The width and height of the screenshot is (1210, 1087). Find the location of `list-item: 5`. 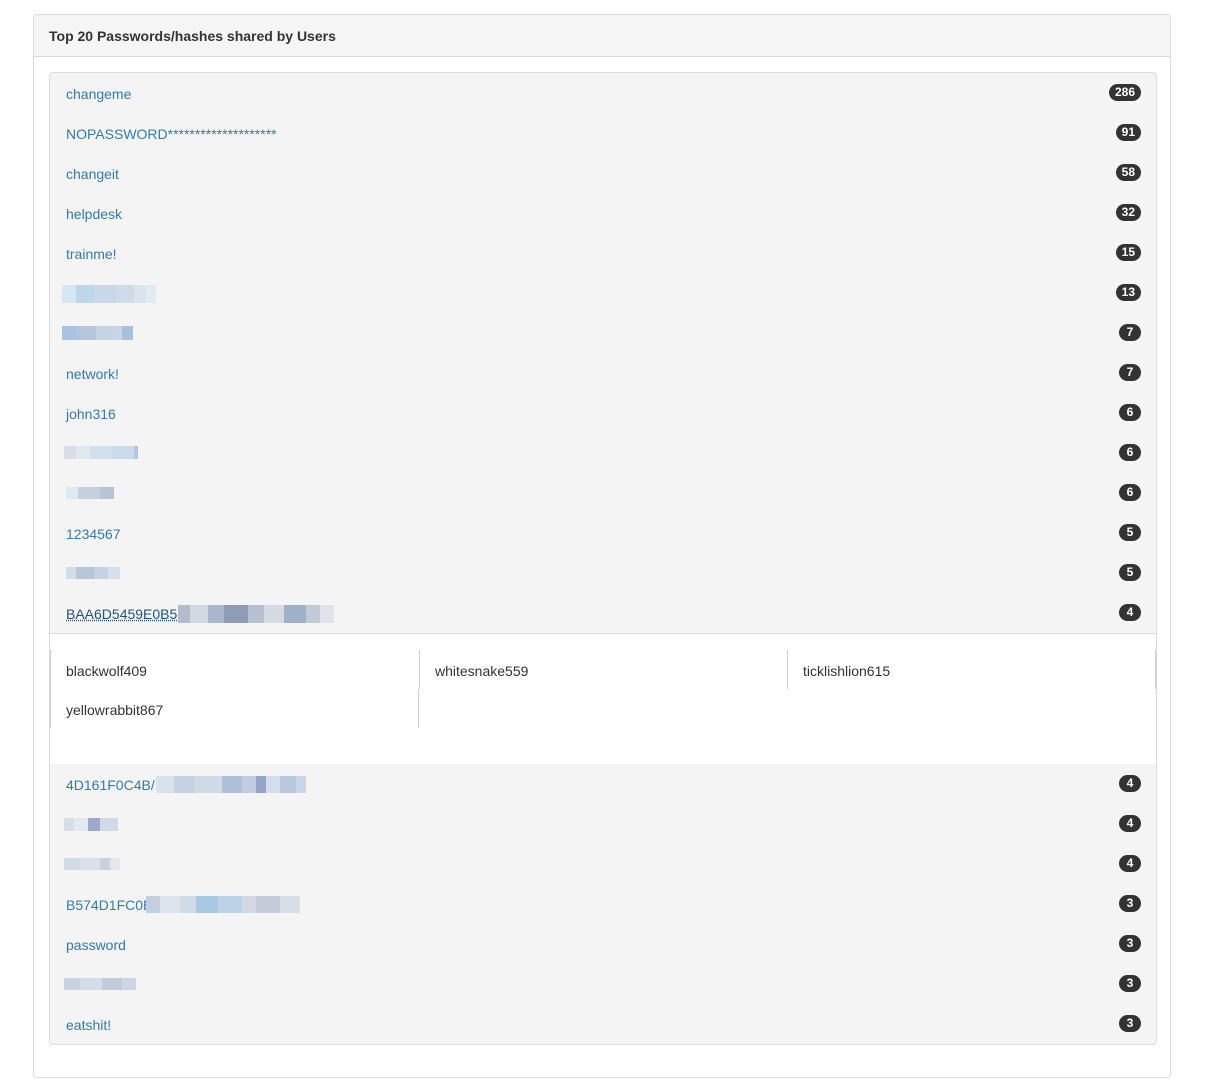

list-item: 5 is located at coordinates (603, 573).